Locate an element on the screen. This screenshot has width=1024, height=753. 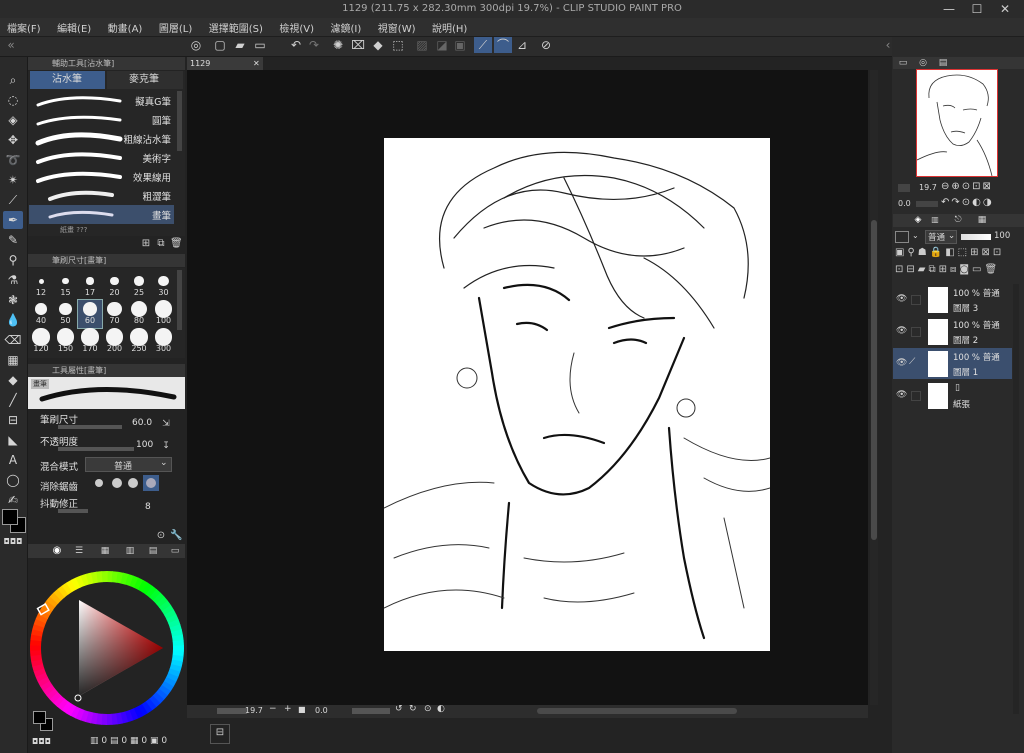
layer-color-swatch is located at coordinates (902, 237).